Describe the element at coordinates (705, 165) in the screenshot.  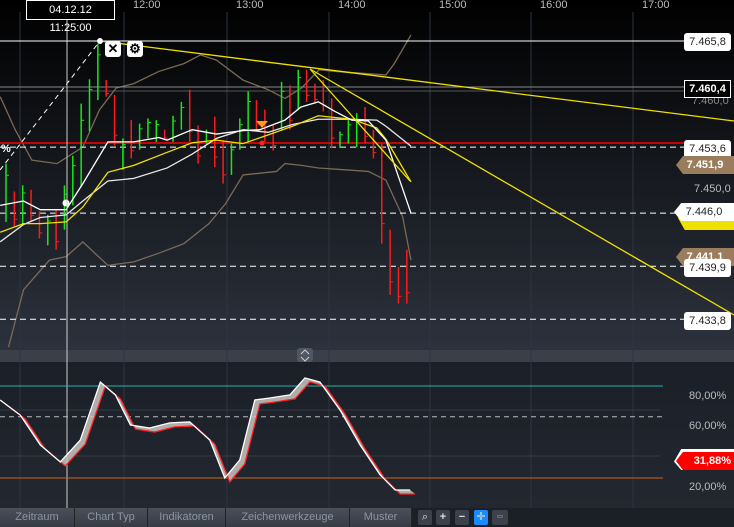
I see `bollinger-upper-label: 7.451,9` at that location.